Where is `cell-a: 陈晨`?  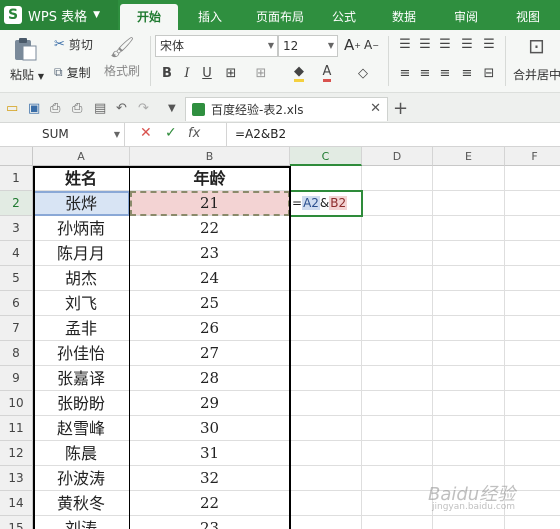 cell-a: 陈晨 is located at coordinates (81, 453).